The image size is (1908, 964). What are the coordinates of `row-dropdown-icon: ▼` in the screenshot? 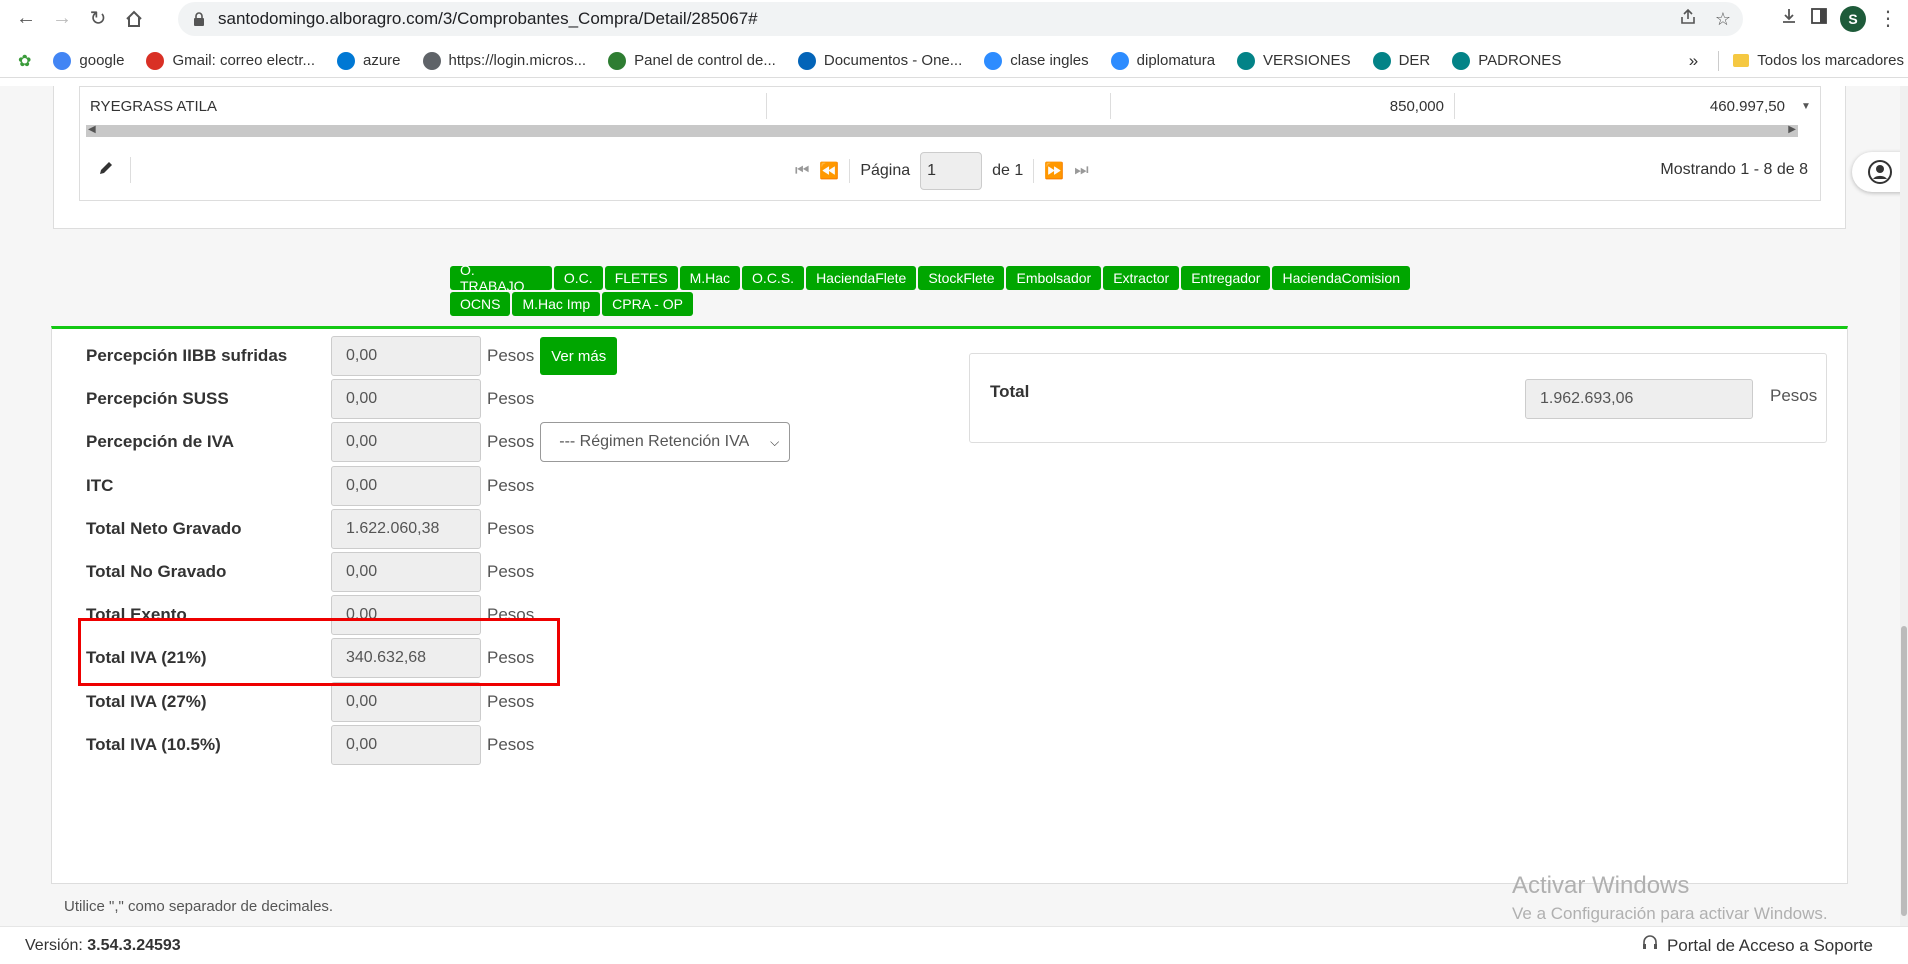 It's located at (1806, 106).